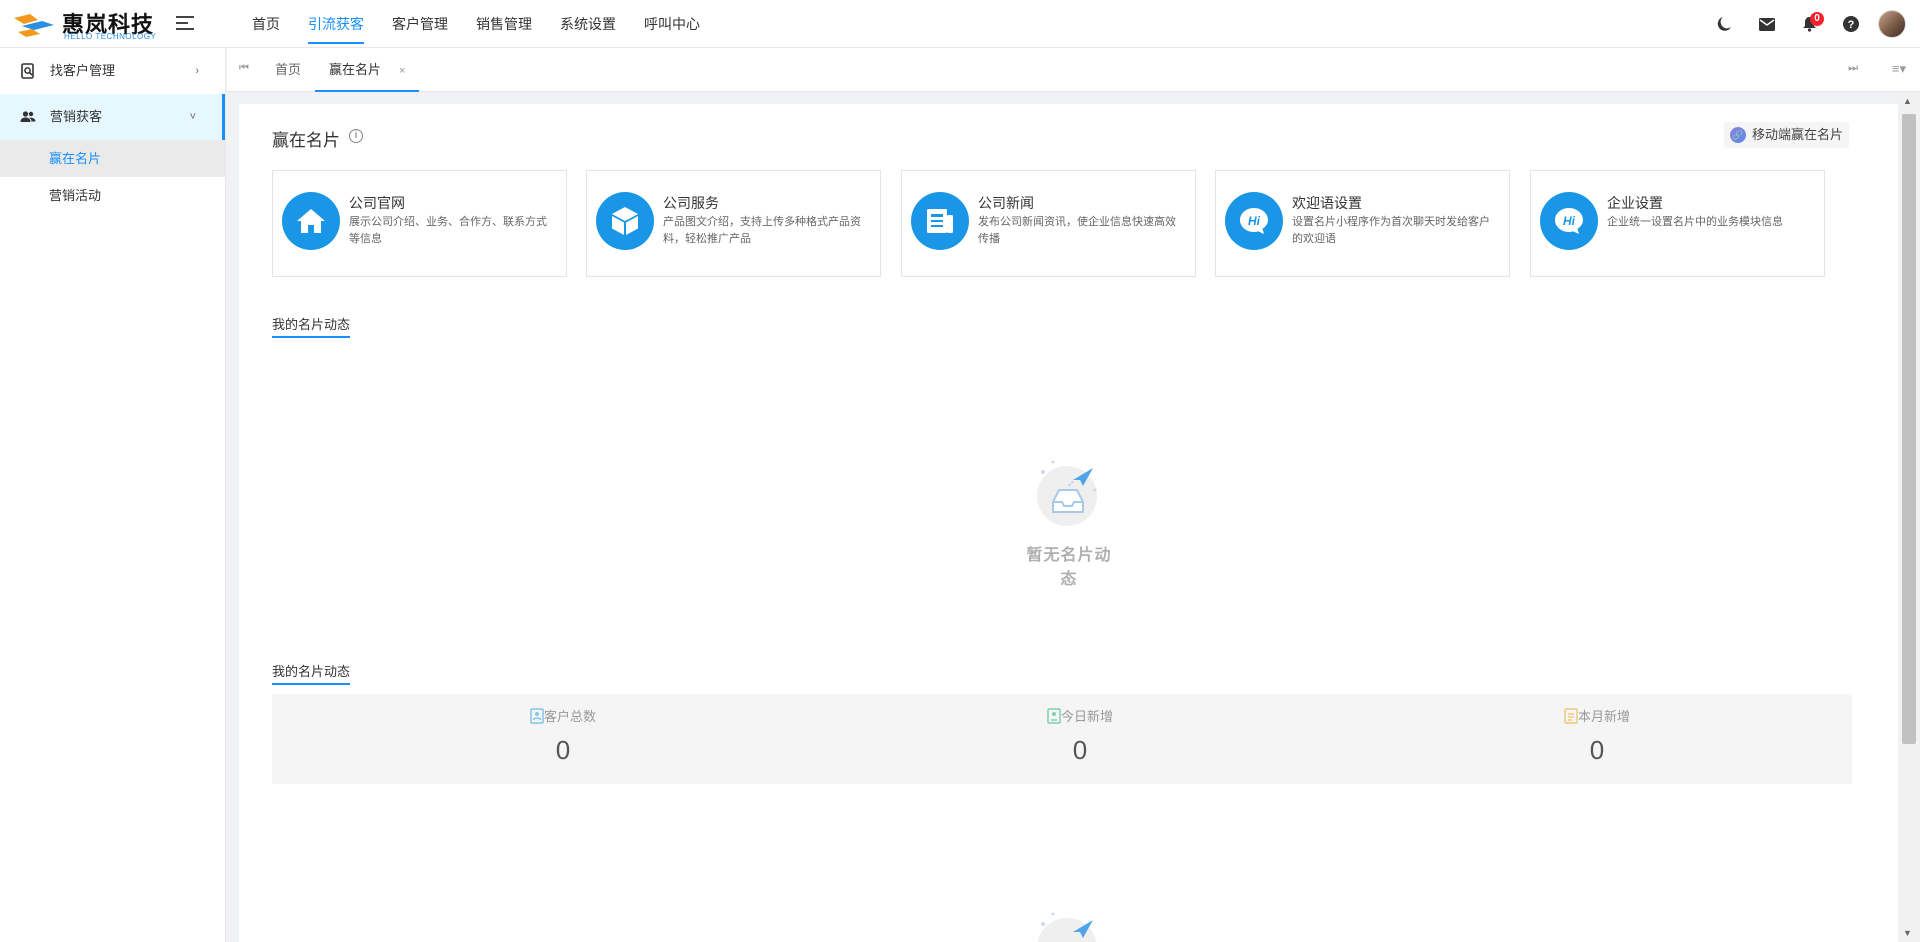 The image size is (1920, 942). Describe the element at coordinates (87, 24) in the screenshot. I see `brand-logo: 惠岚科技 HELLO TECHNOLOGY` at that location.